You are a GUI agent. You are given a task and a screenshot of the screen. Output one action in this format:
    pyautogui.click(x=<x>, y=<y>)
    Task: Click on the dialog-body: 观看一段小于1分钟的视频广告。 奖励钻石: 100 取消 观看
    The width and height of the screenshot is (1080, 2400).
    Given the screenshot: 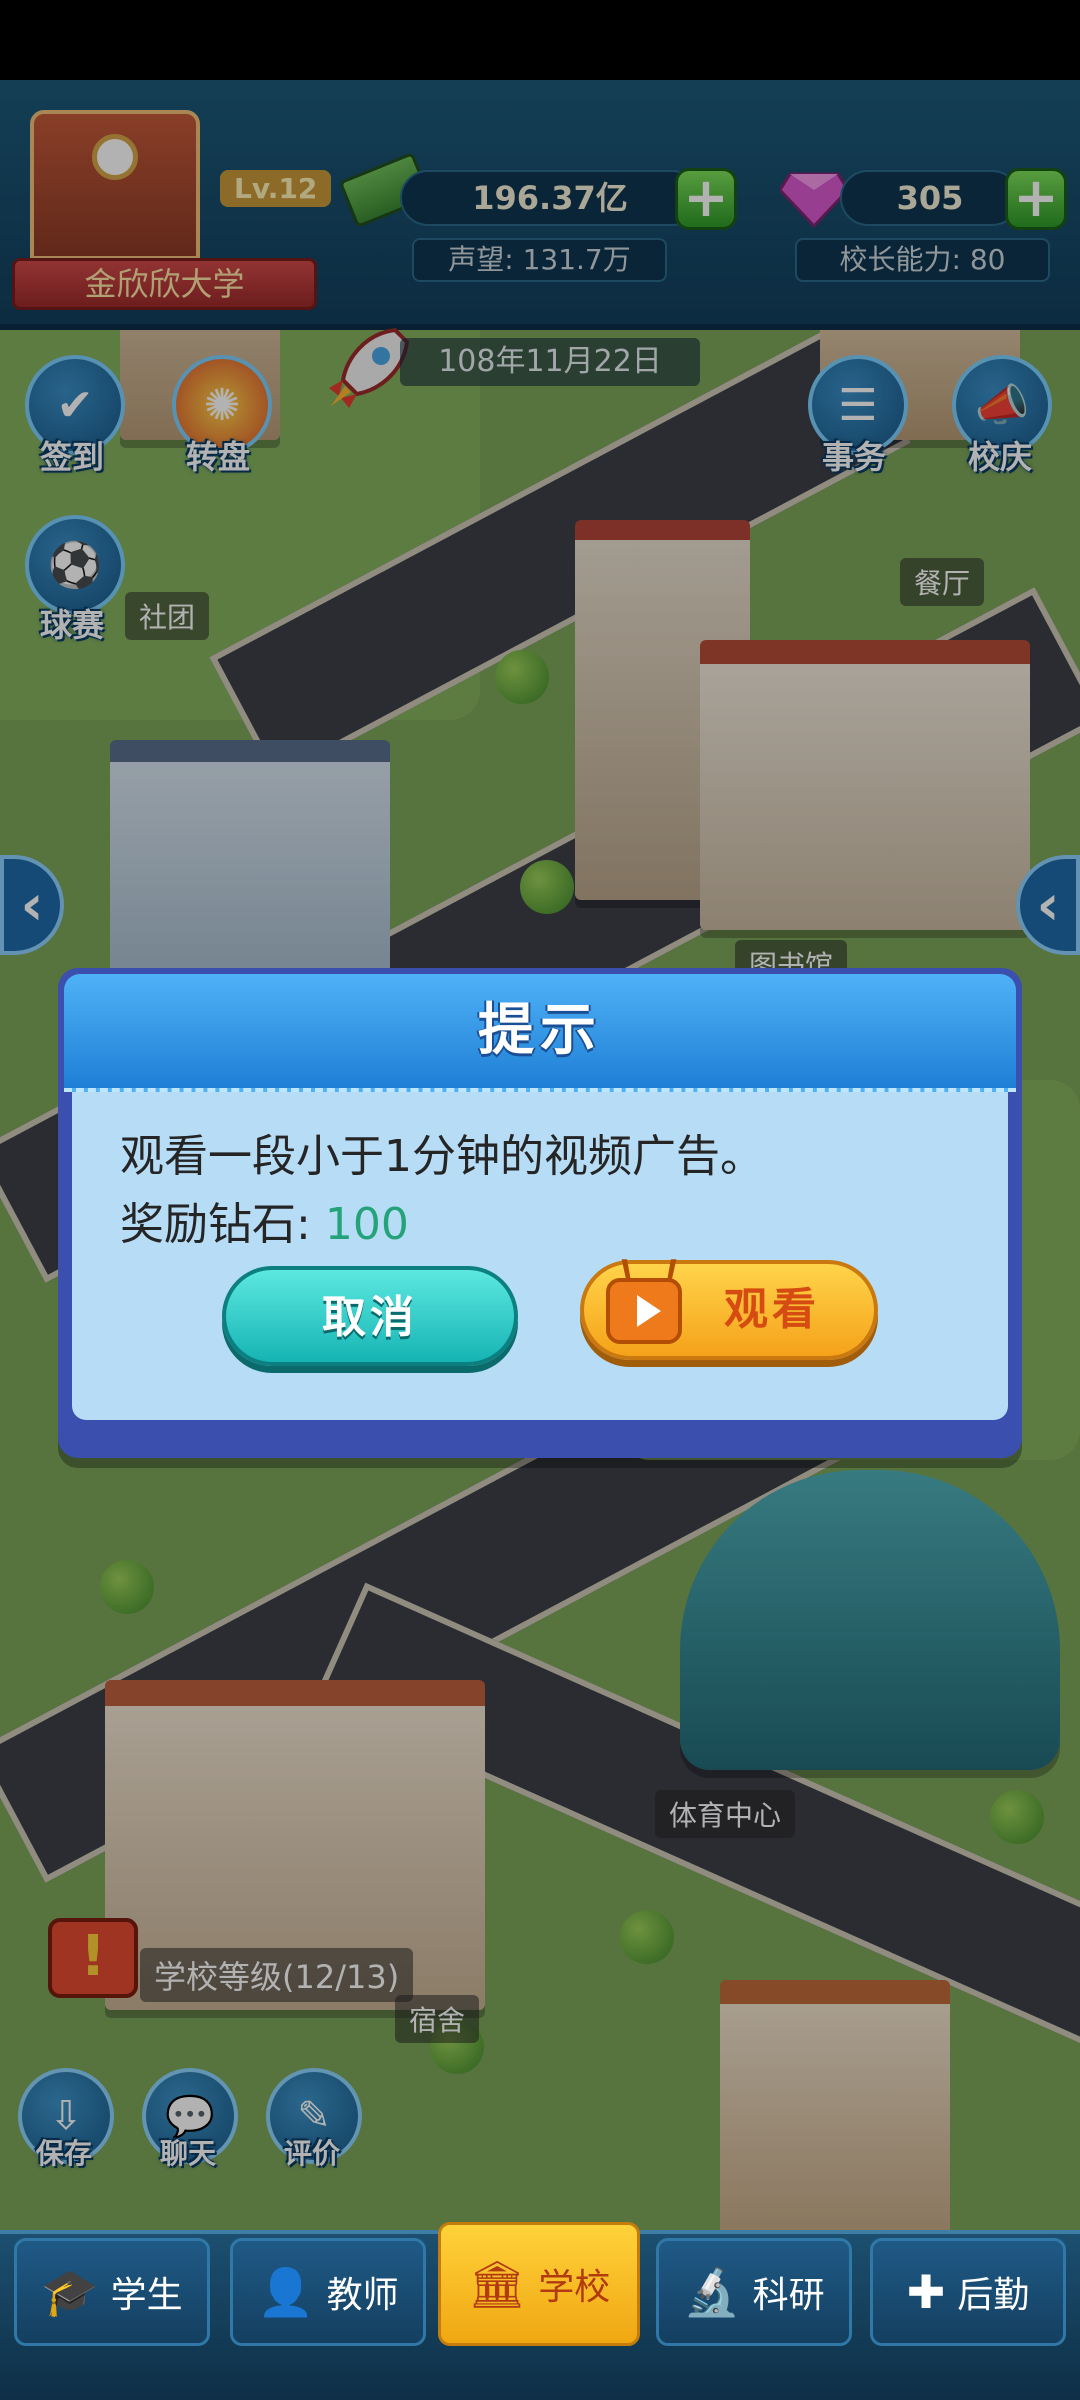 What is the action you would take?
    pyautogui.click(x=540, y=1256)
    